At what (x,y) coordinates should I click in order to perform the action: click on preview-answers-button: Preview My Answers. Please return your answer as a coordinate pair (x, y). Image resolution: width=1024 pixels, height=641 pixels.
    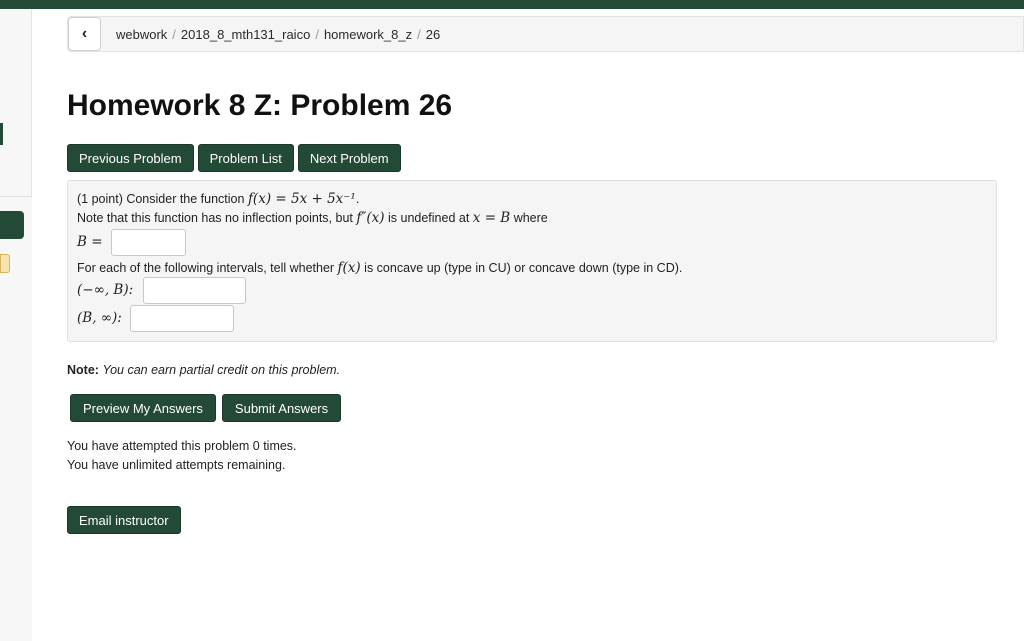
    Looking at the image, I should click on (143, 408).